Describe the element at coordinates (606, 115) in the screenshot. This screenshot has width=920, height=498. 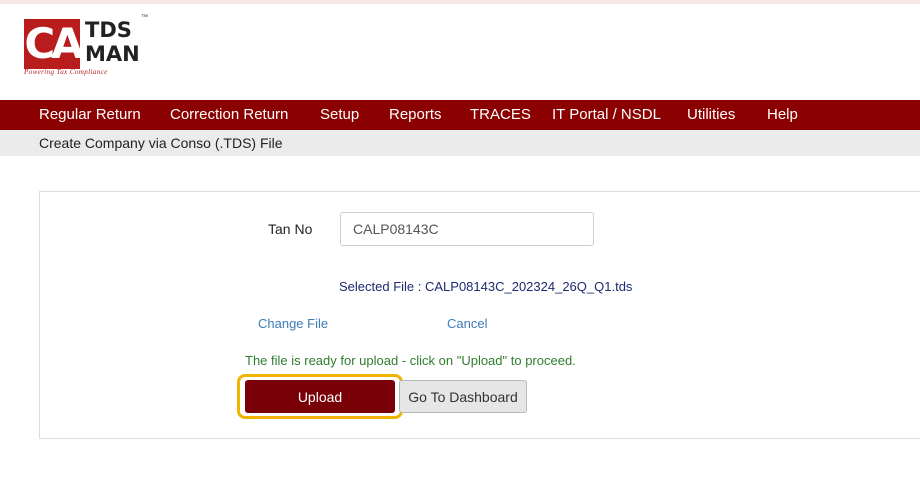
I see `menu-item-it-portal-nsdl: IT Portal / NSDL` at that location.